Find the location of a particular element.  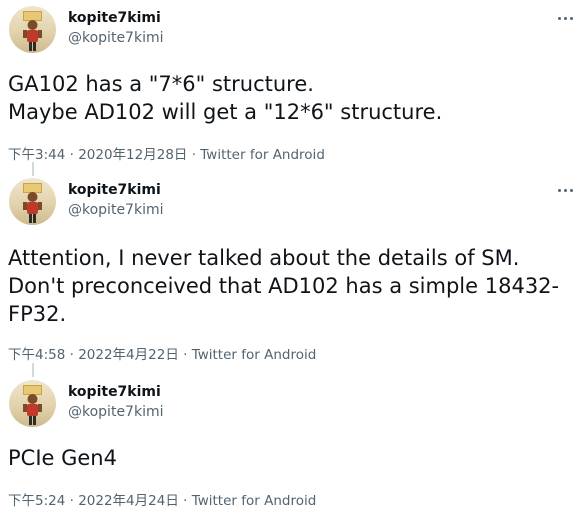

tweet-time: 下午3:44 is located at coordinates (36, 155).